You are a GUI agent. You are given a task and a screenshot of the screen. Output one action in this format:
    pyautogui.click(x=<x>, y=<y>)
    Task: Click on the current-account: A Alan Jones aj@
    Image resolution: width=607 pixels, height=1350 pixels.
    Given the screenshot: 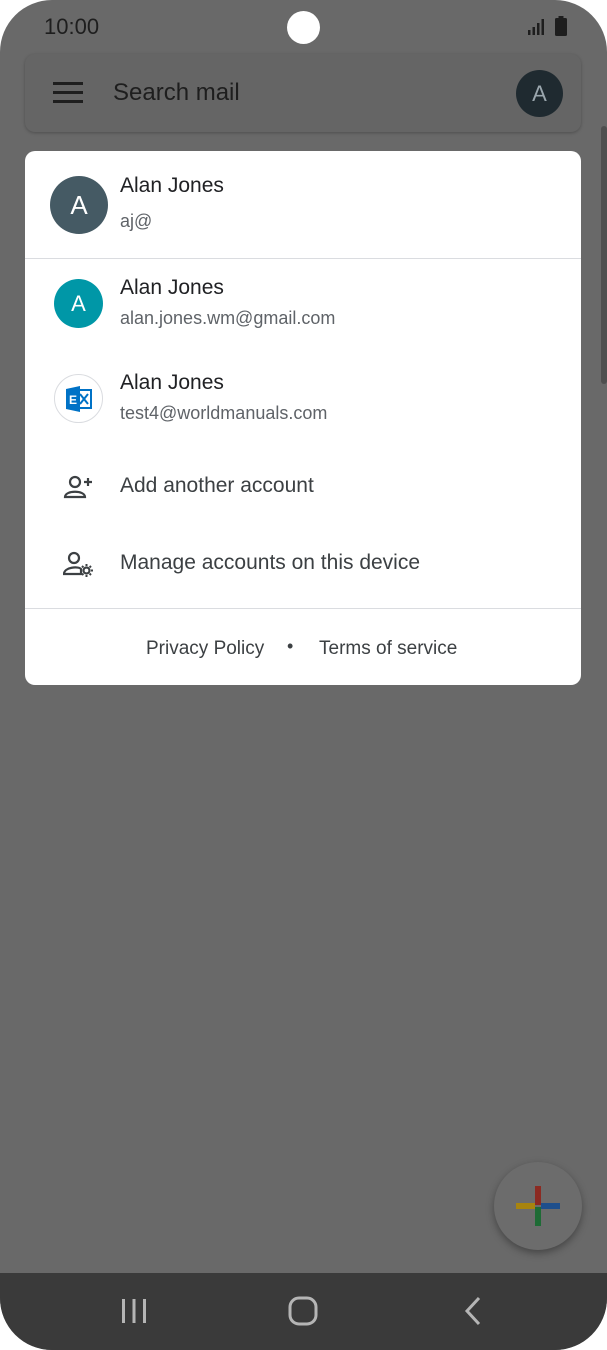 What is the action you would take?
    pyautogui.click(x=303, y=204)
    